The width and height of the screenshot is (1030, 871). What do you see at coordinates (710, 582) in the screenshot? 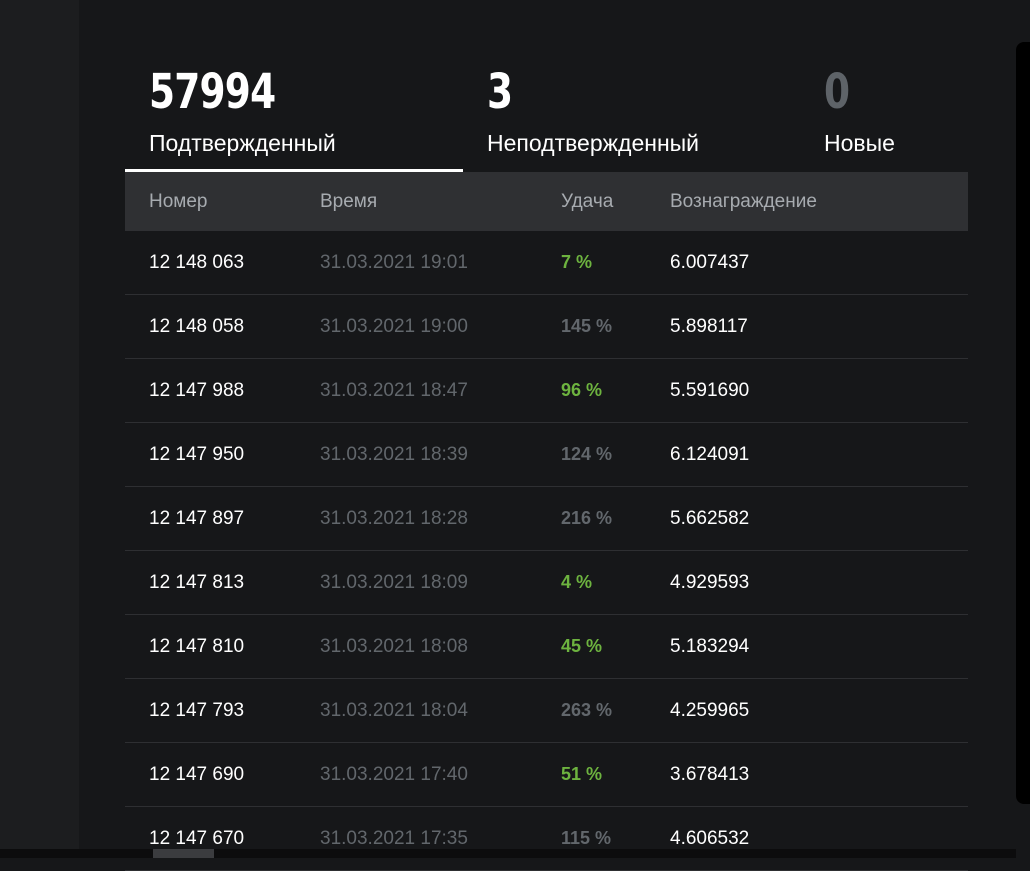
I see `block-reward: 4.929593` at bounding box center [710, 582].